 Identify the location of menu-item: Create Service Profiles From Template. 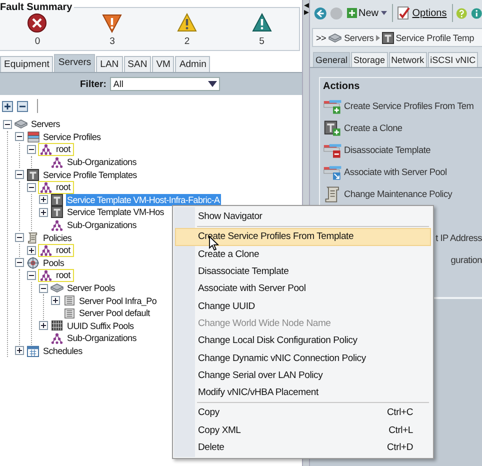
(303, 237).